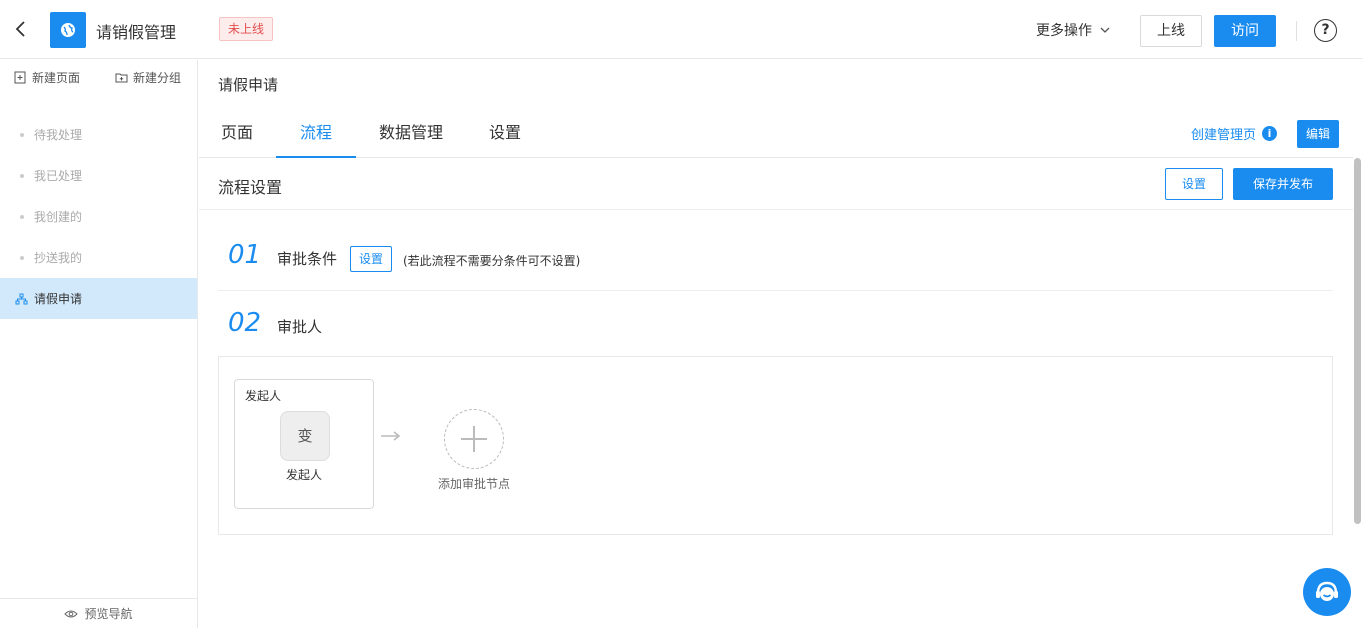 This screenshot has height=628, width=1363. Describe the element at coordinates (492, 261) in the screenshot. I see `conditions-note: (若此流程不需要分条件可不设置)` at that location.